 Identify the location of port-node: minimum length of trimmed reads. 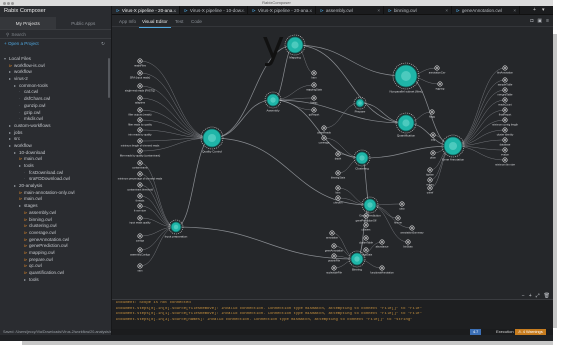
(140, 143).